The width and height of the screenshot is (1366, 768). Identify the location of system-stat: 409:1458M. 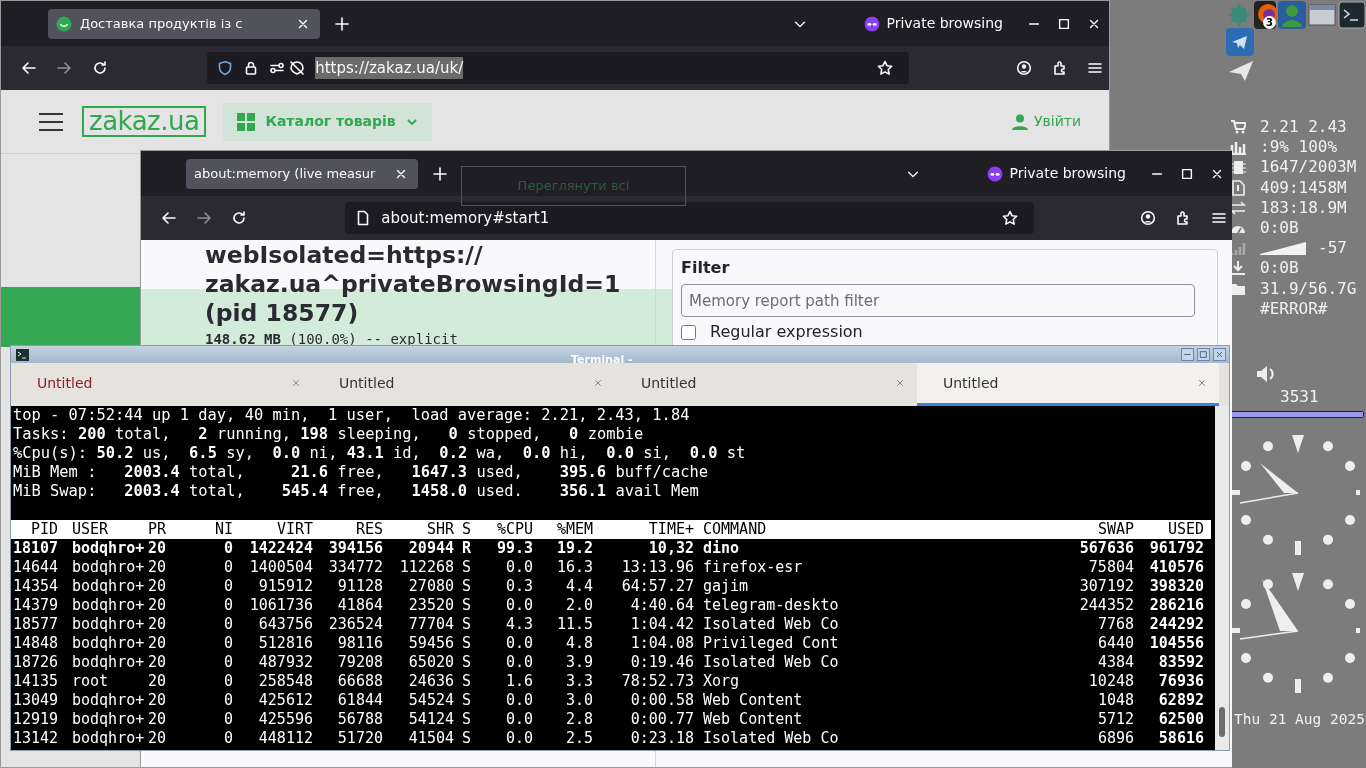
(1303, 187).